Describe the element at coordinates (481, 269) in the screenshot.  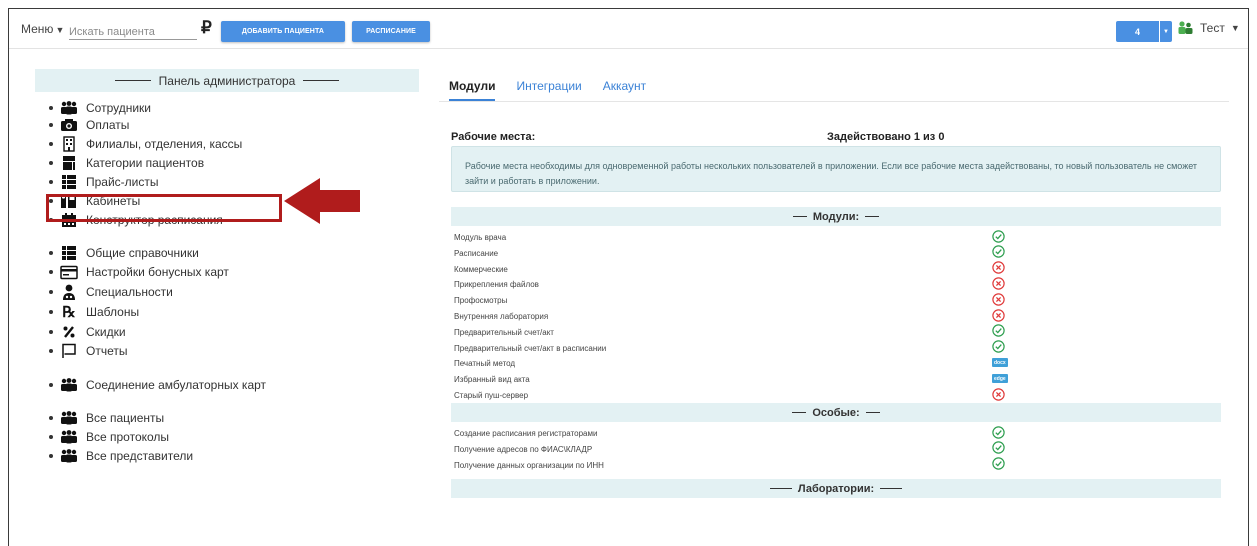
I see `module-label: Коммерческие` at that location.